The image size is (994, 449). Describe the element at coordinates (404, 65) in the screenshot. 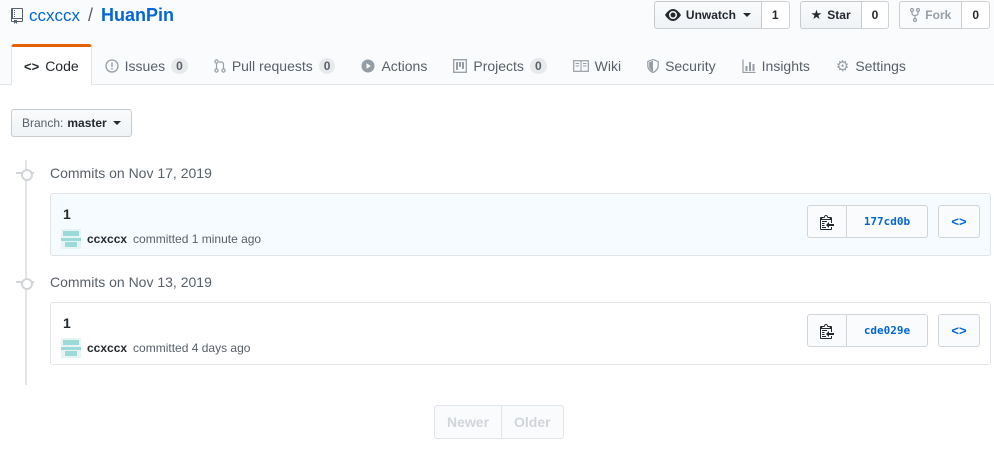

I see `tab-actions-label: Actions` at that location.